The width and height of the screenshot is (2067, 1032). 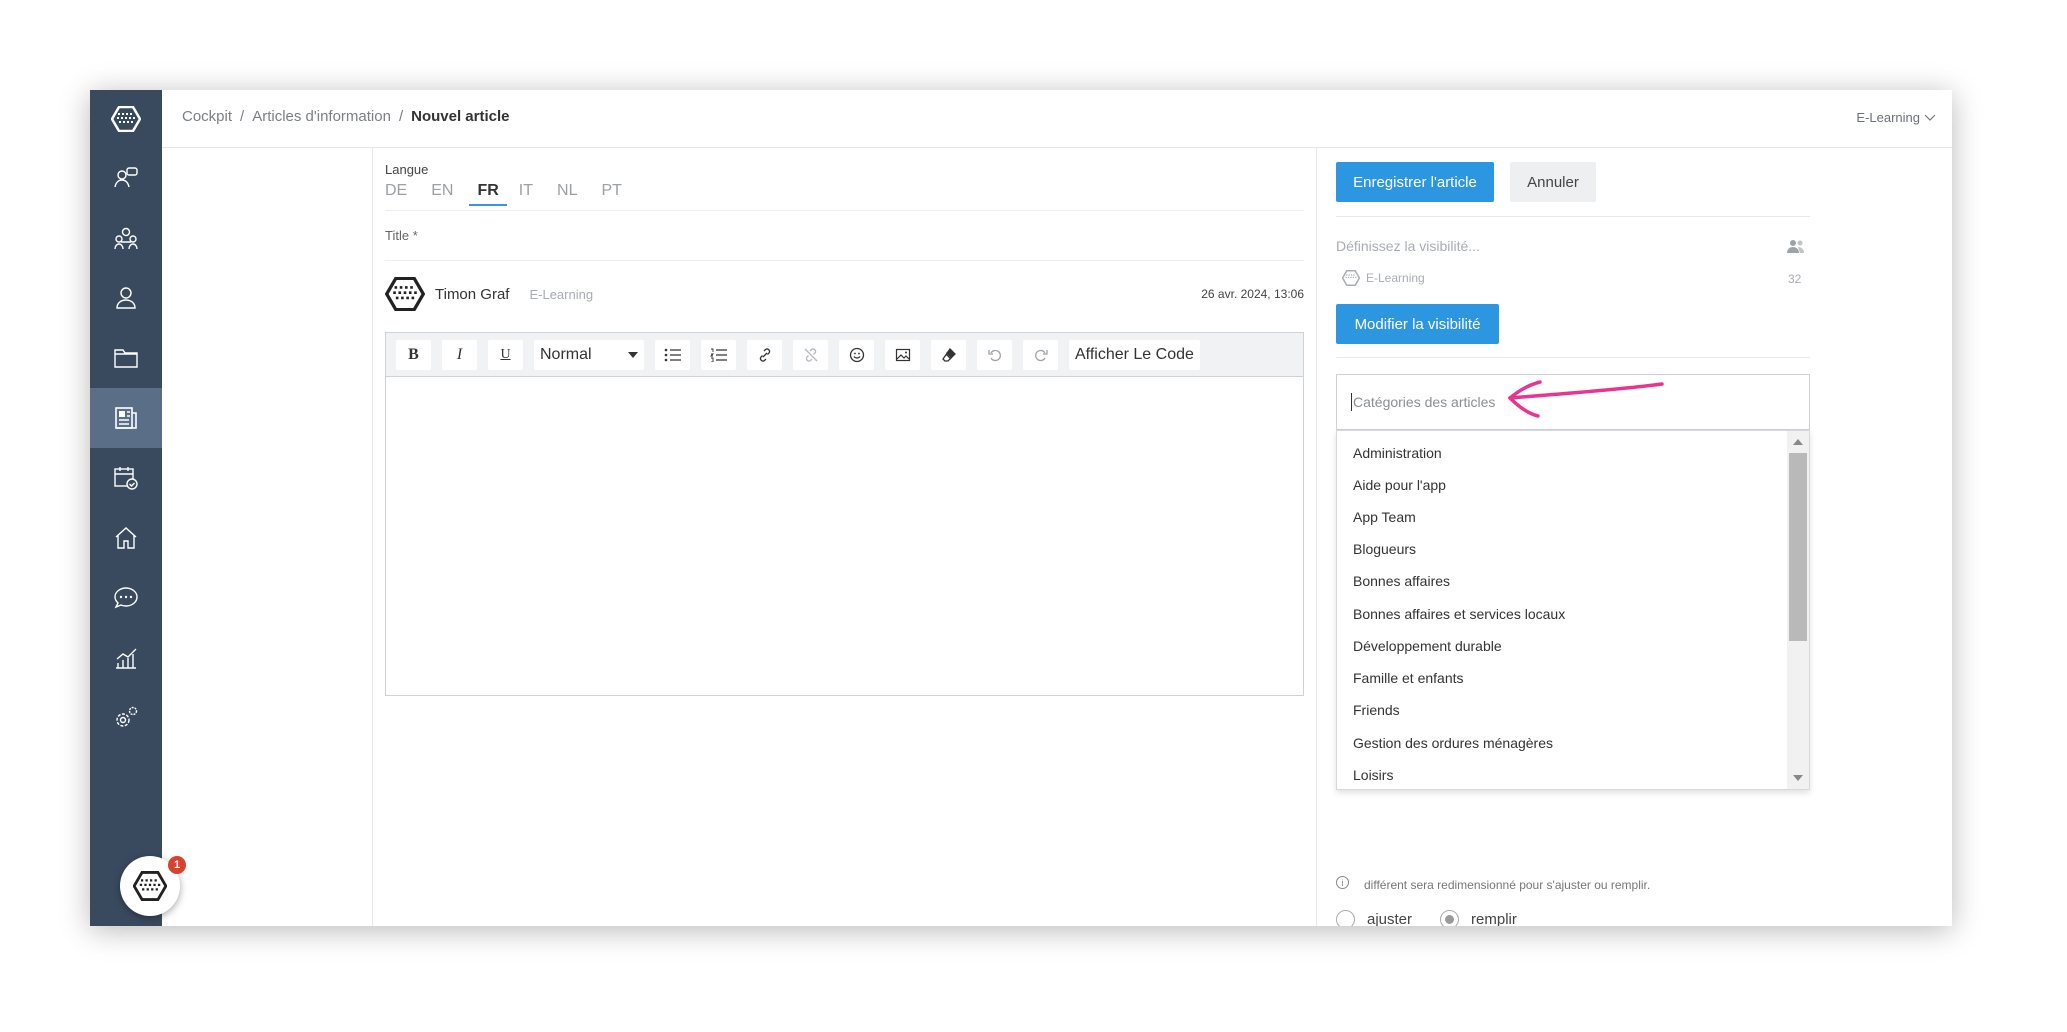 I want to click on home-icon, so click(x=126, y=538).